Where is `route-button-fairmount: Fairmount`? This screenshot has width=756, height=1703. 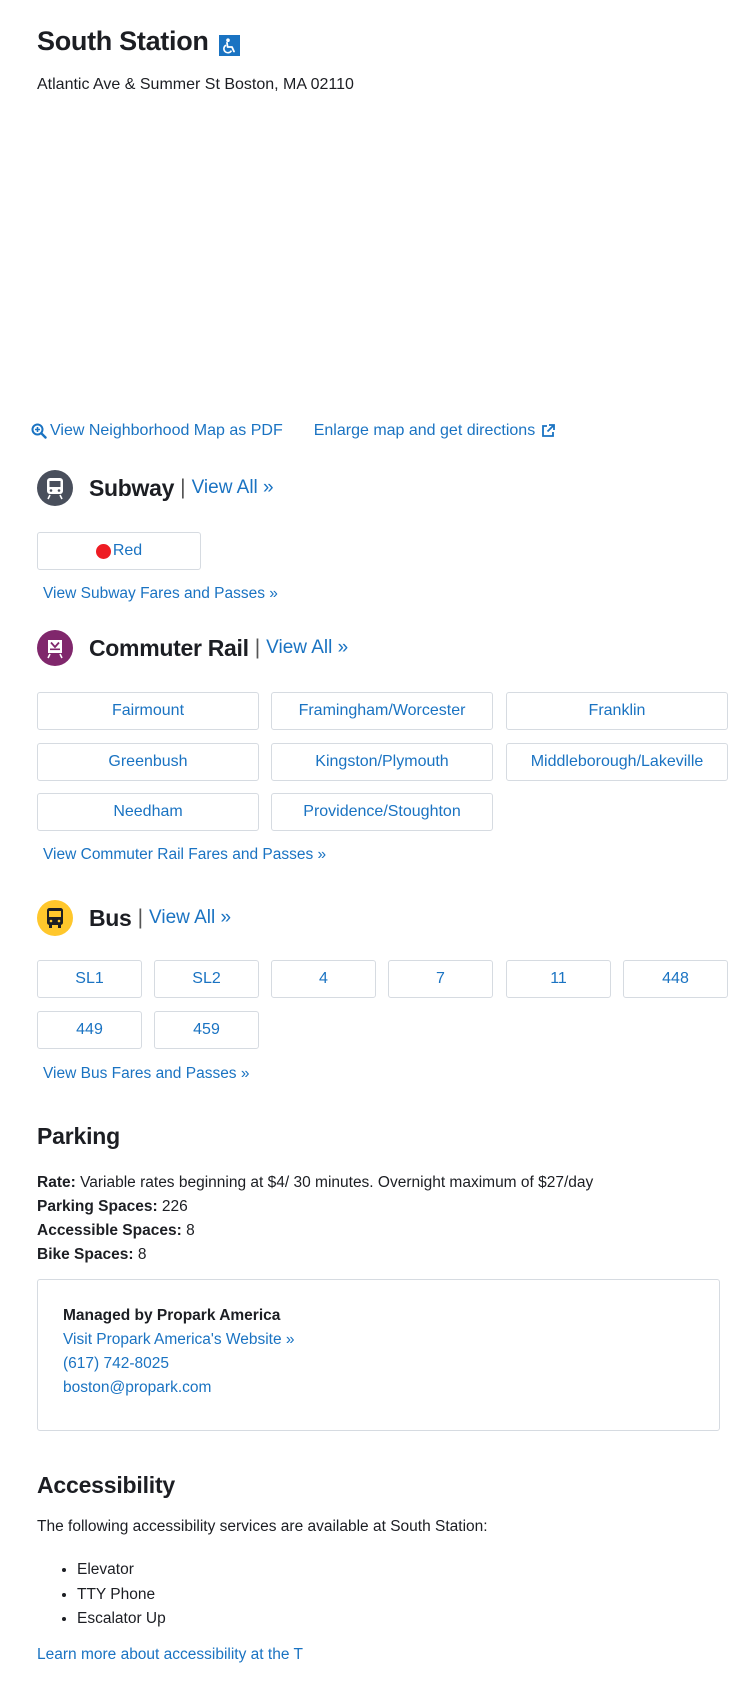 route-button-fairmount: Fairmount is located at coordinates (148, 711).